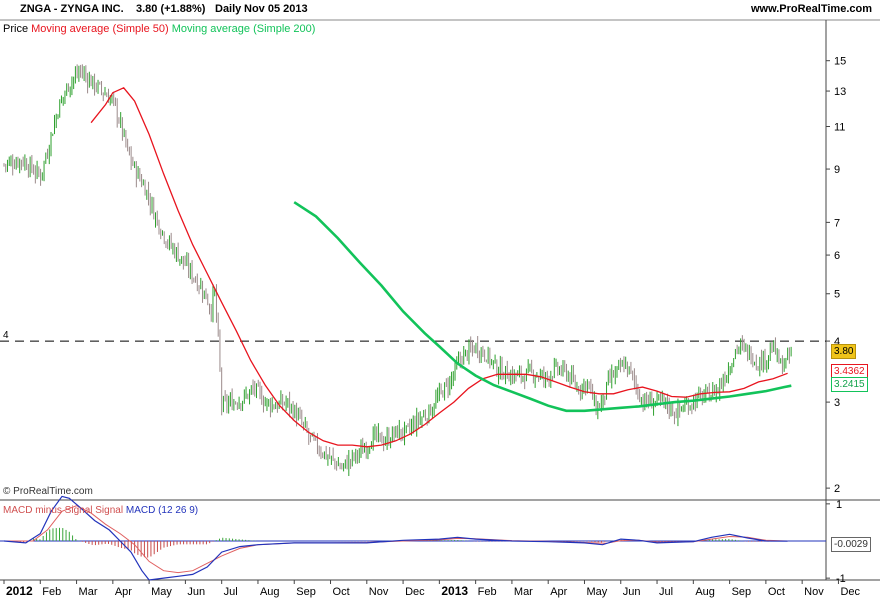  Describe the element at coordinates (48, 510) in the screenshot. I see `legend-macd-histogram: MACD minus Signal` at that location.